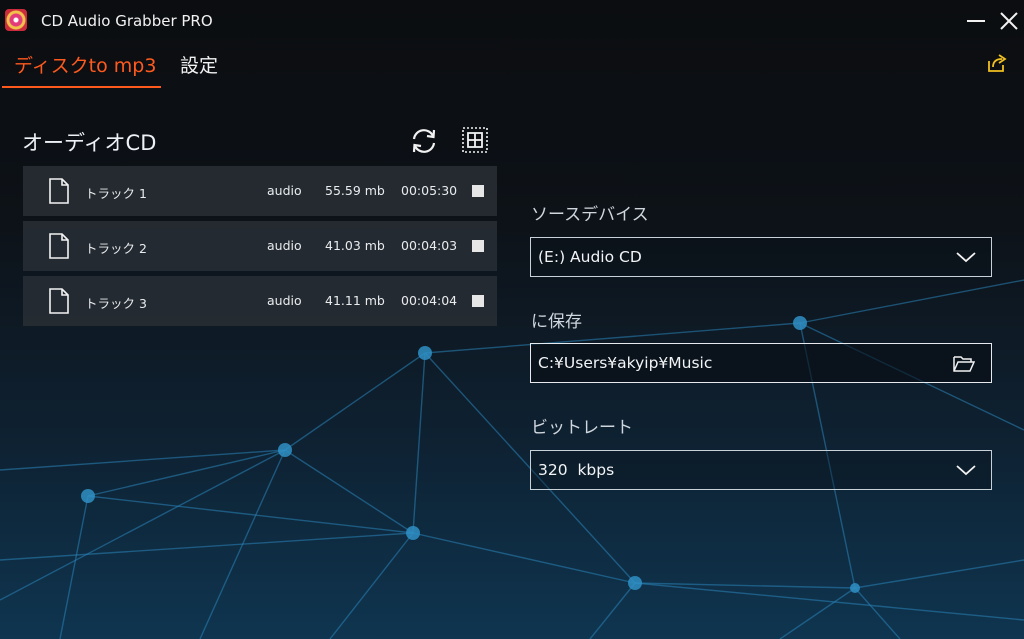 The height and width of the screenshot is (639, 1024). Describe the element at coordinates (964, 364) in the screenshot. I see `folder-open-icon` at that location.